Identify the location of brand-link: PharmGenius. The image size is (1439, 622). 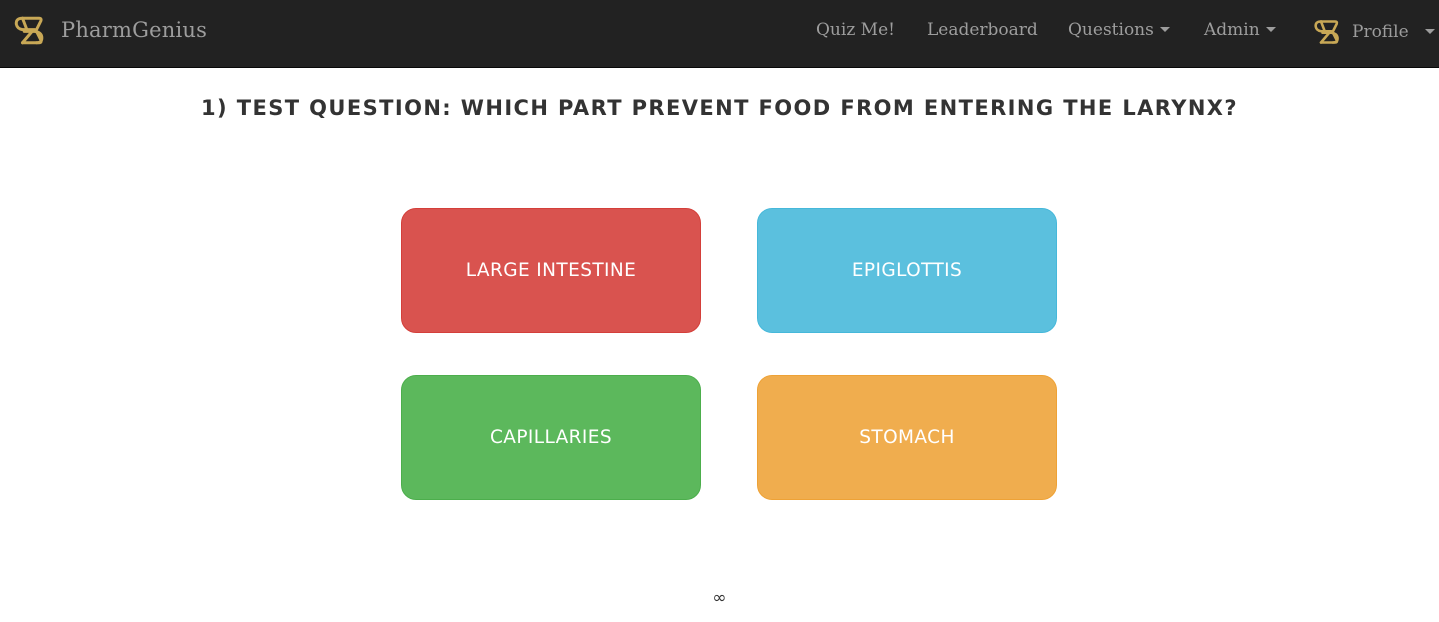
(109, 30).